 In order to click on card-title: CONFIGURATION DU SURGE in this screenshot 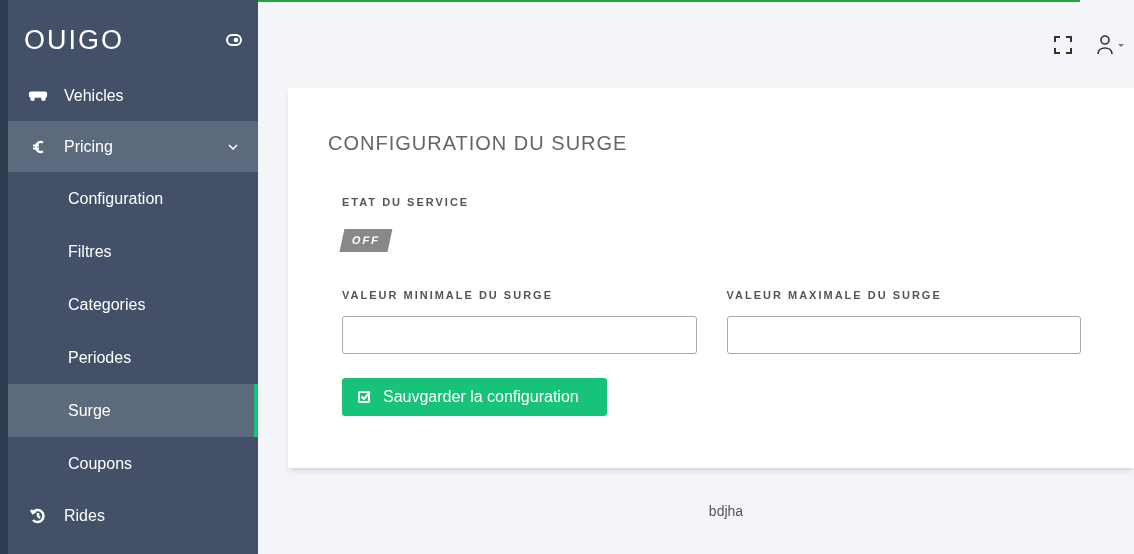, I will do `click(478, 143)`.